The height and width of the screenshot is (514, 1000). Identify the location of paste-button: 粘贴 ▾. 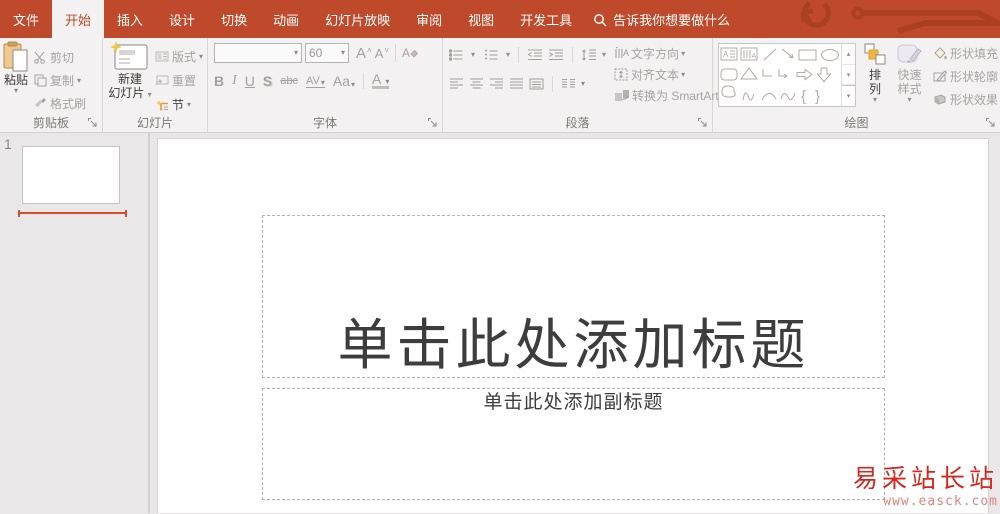
(17, 77).